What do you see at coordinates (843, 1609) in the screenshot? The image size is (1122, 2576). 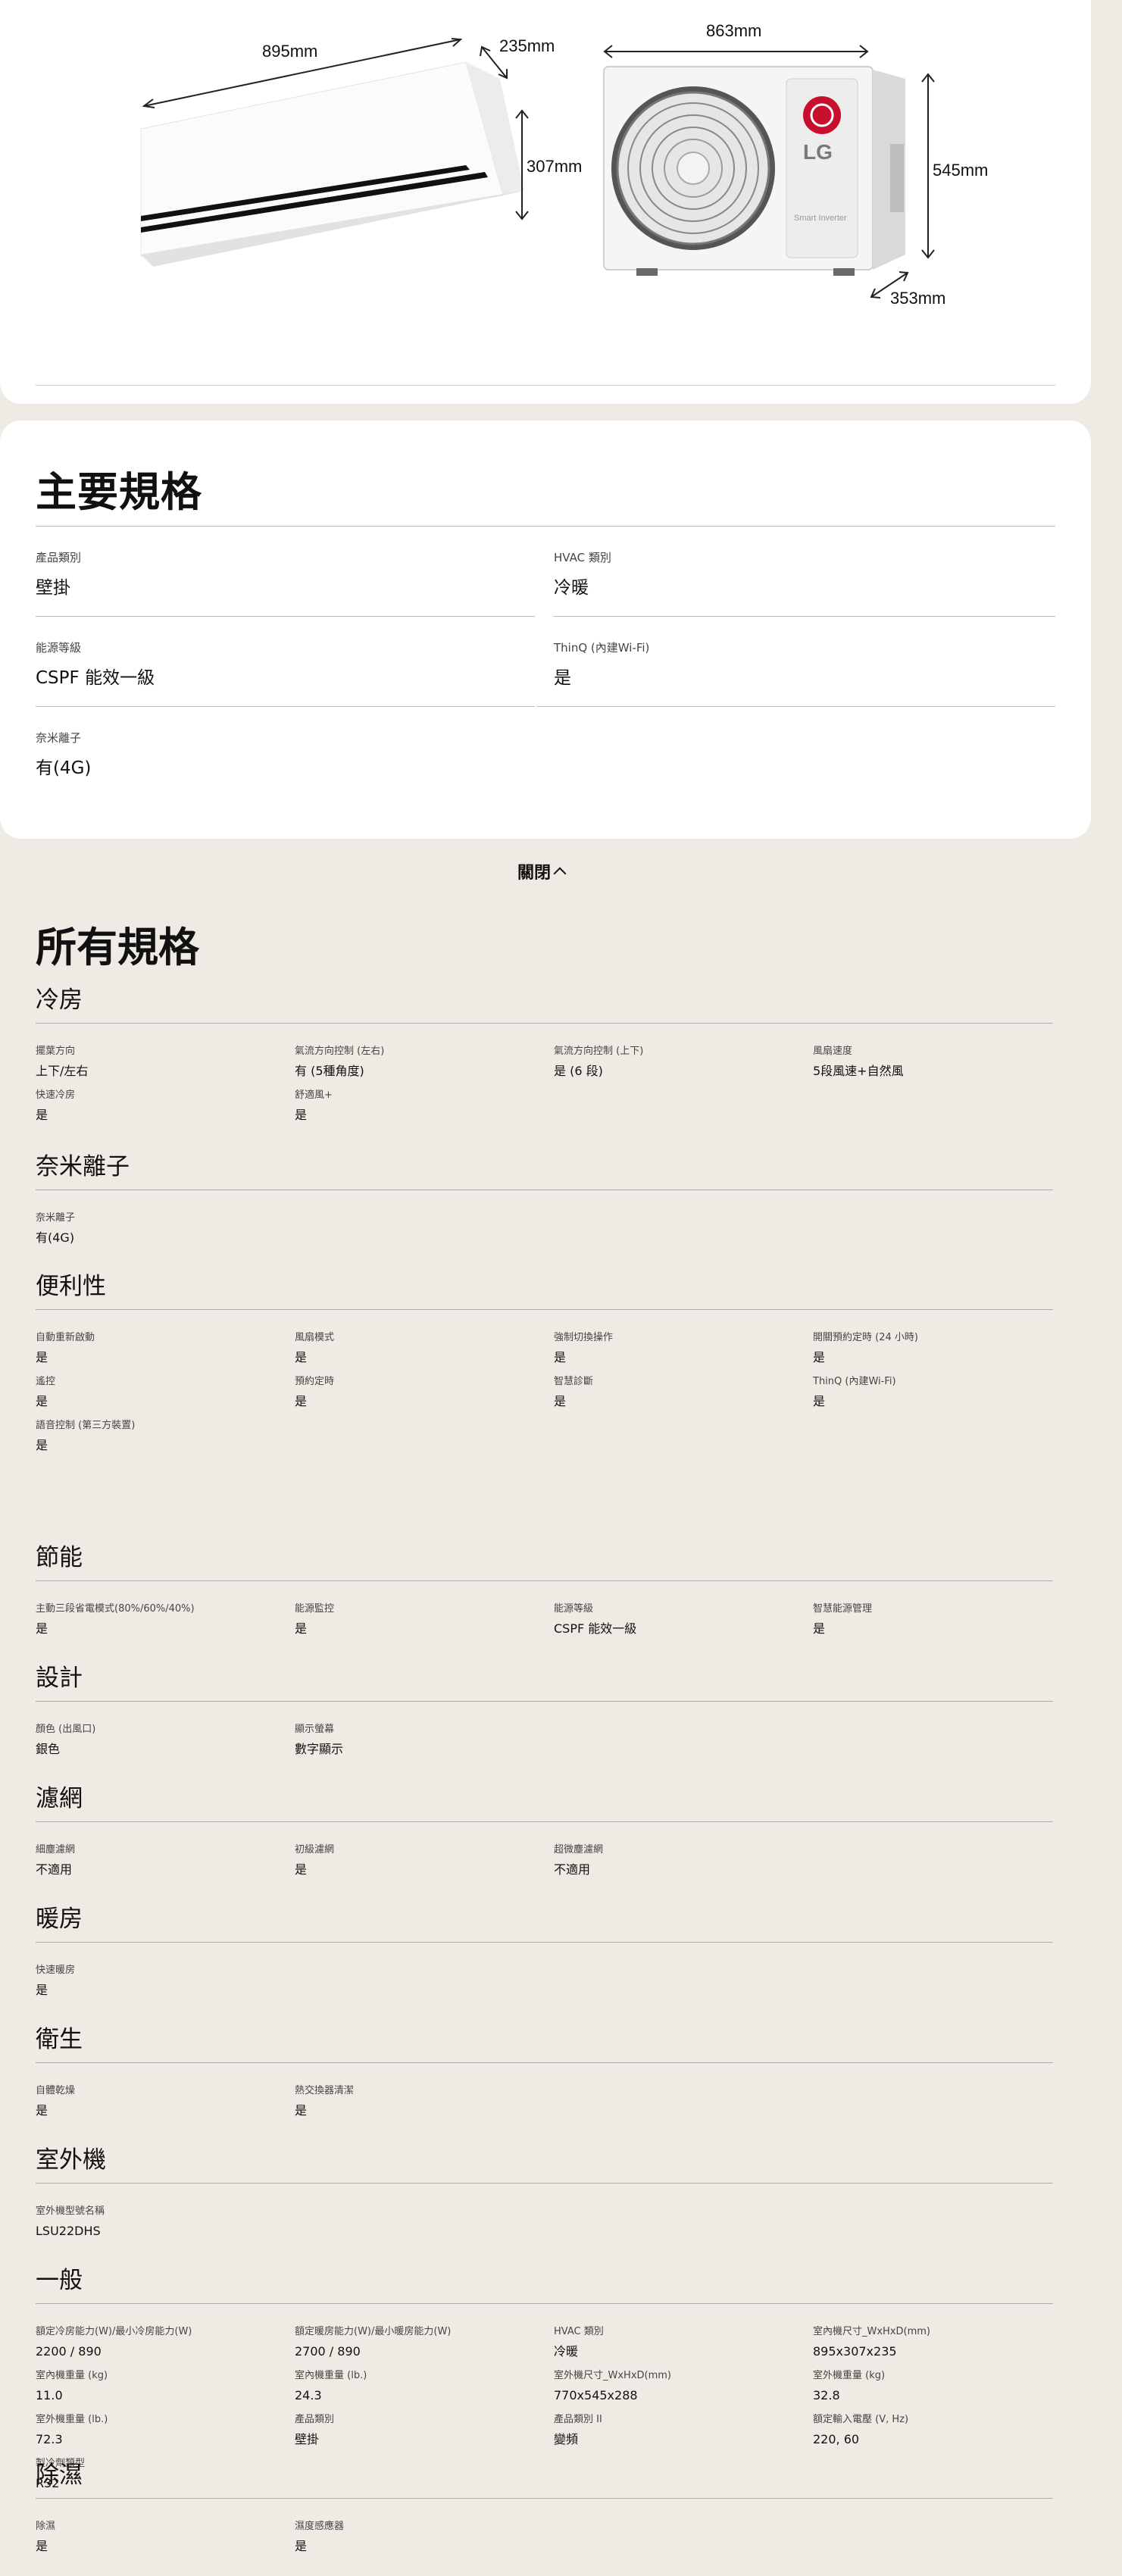 I see `spec-label: 智慧能源管理` at bounding box center [843, 1609].